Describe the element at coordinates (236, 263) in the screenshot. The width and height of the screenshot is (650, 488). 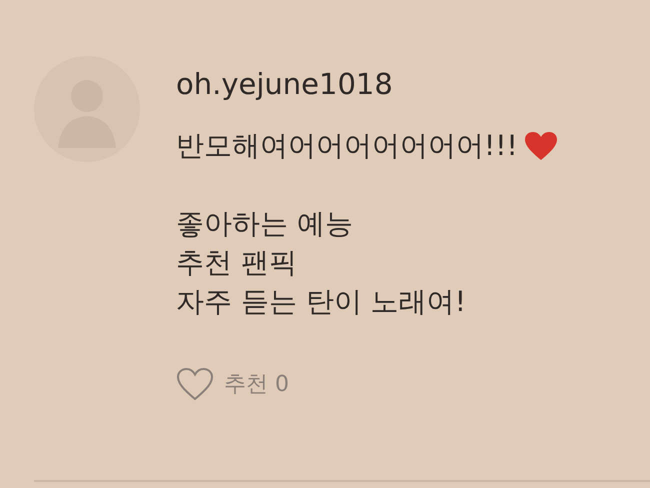
I see `comment-line: 추천 팬픽` at that location.